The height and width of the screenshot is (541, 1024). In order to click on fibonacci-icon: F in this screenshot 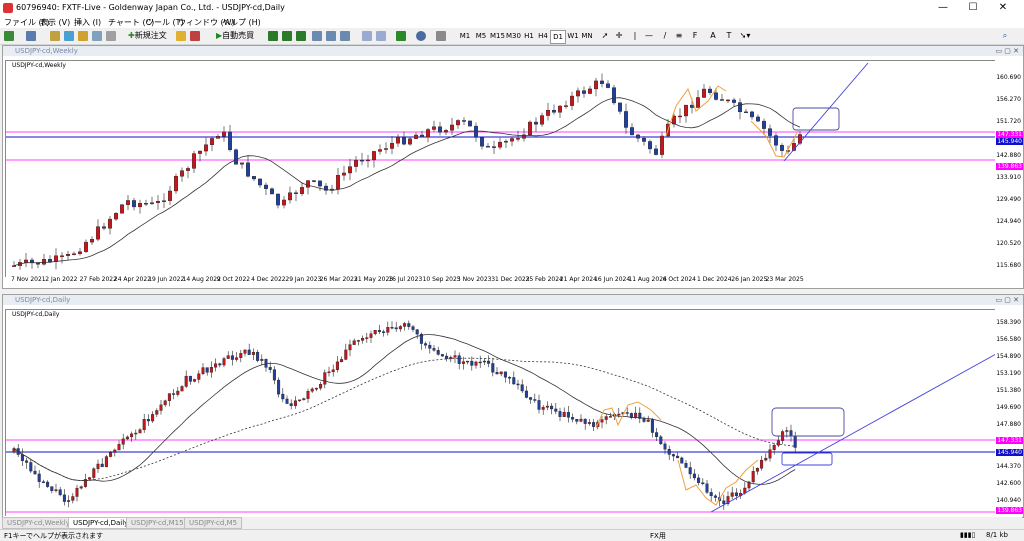, I will do `click(695, 36)`.